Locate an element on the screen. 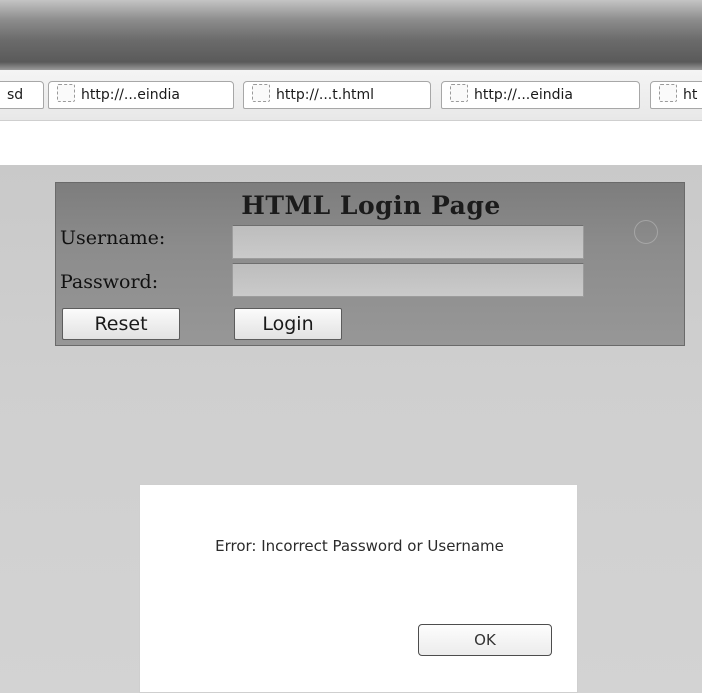  tab-label: sd is located at coordinates (15, 95).